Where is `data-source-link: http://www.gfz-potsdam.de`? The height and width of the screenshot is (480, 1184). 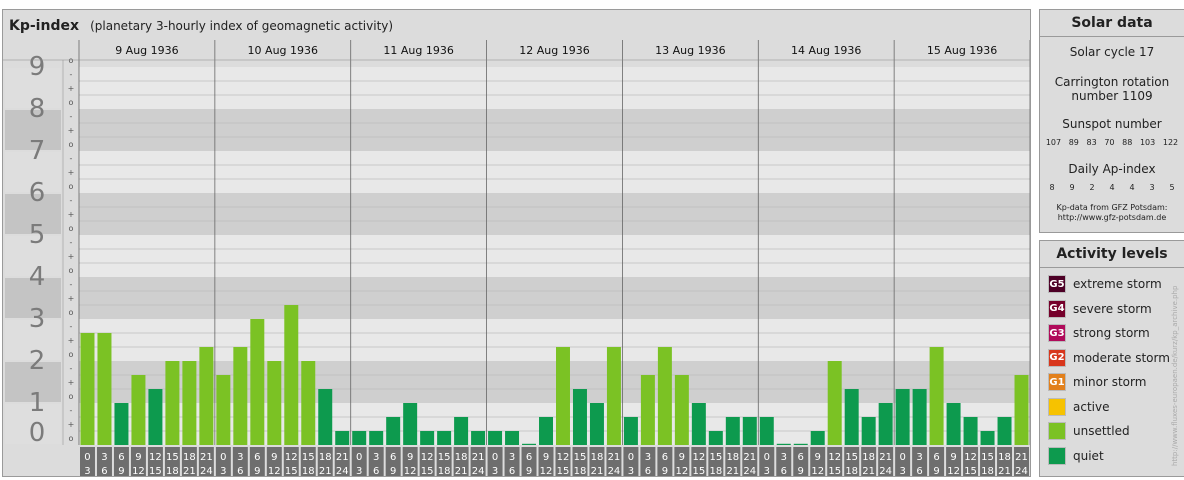 data-source-link: http://www.gfz-potsdam.de is located at coordinates (1112, 218).